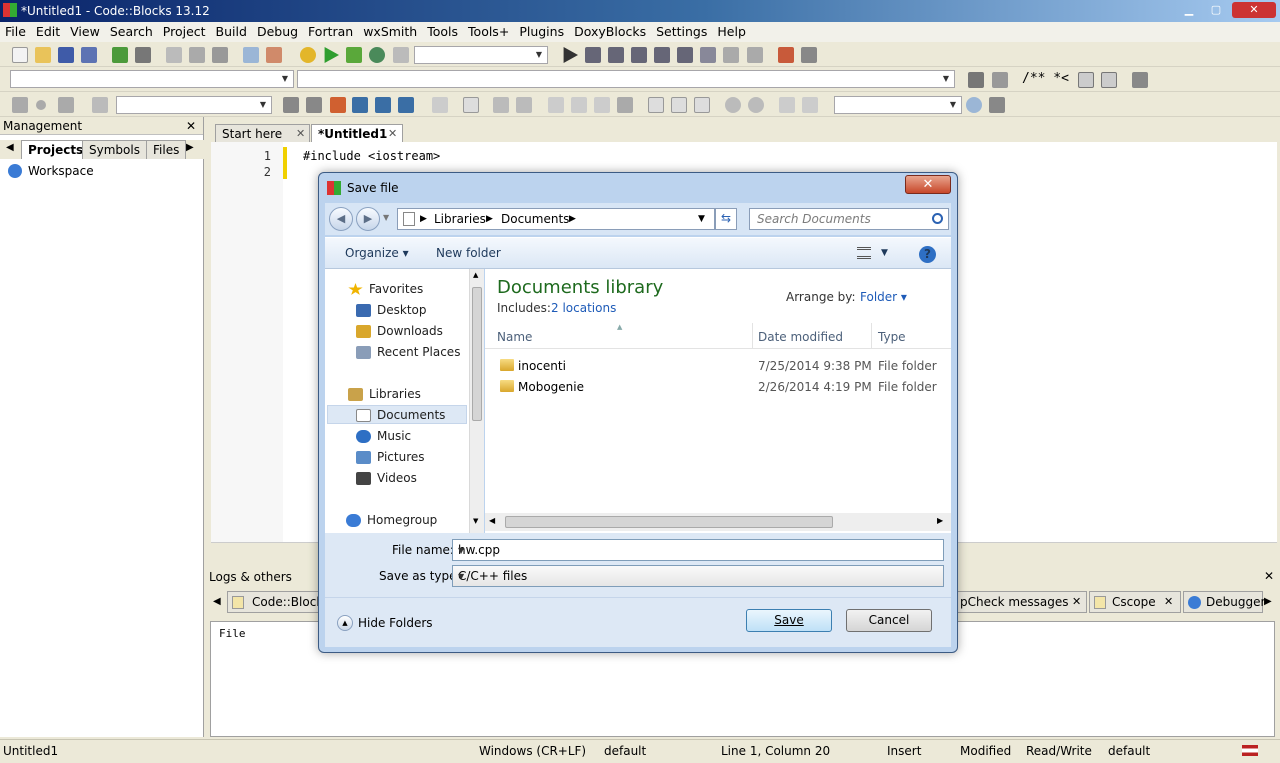  I want to click on view-options-icon, so click(864, 253).